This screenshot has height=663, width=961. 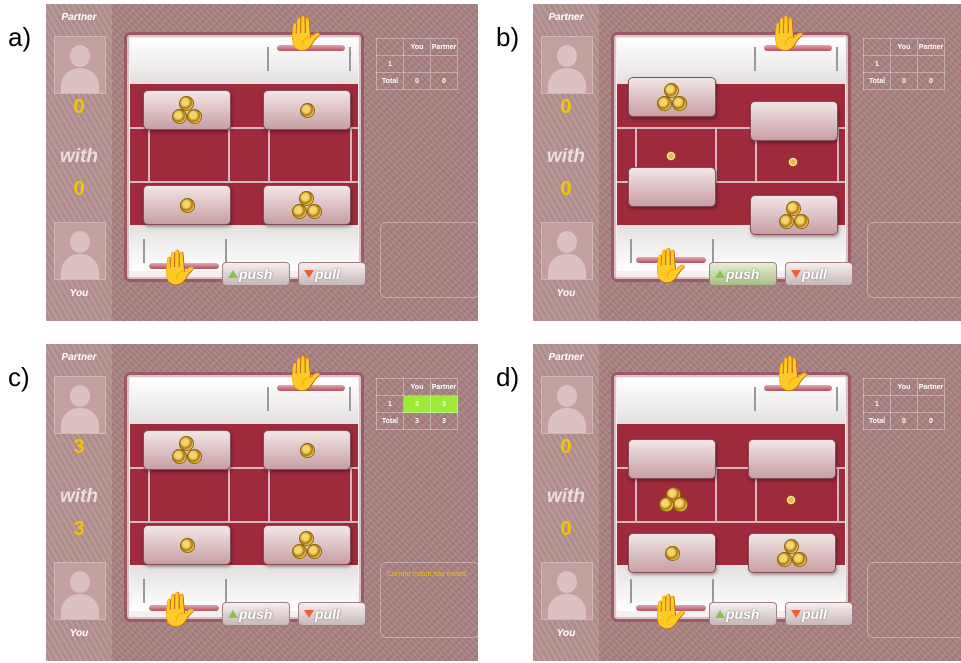 What do you see at coordinates (20, 37) in the screenshot?
I see `panel-label-a: a)` at bounding box center [20, 37].